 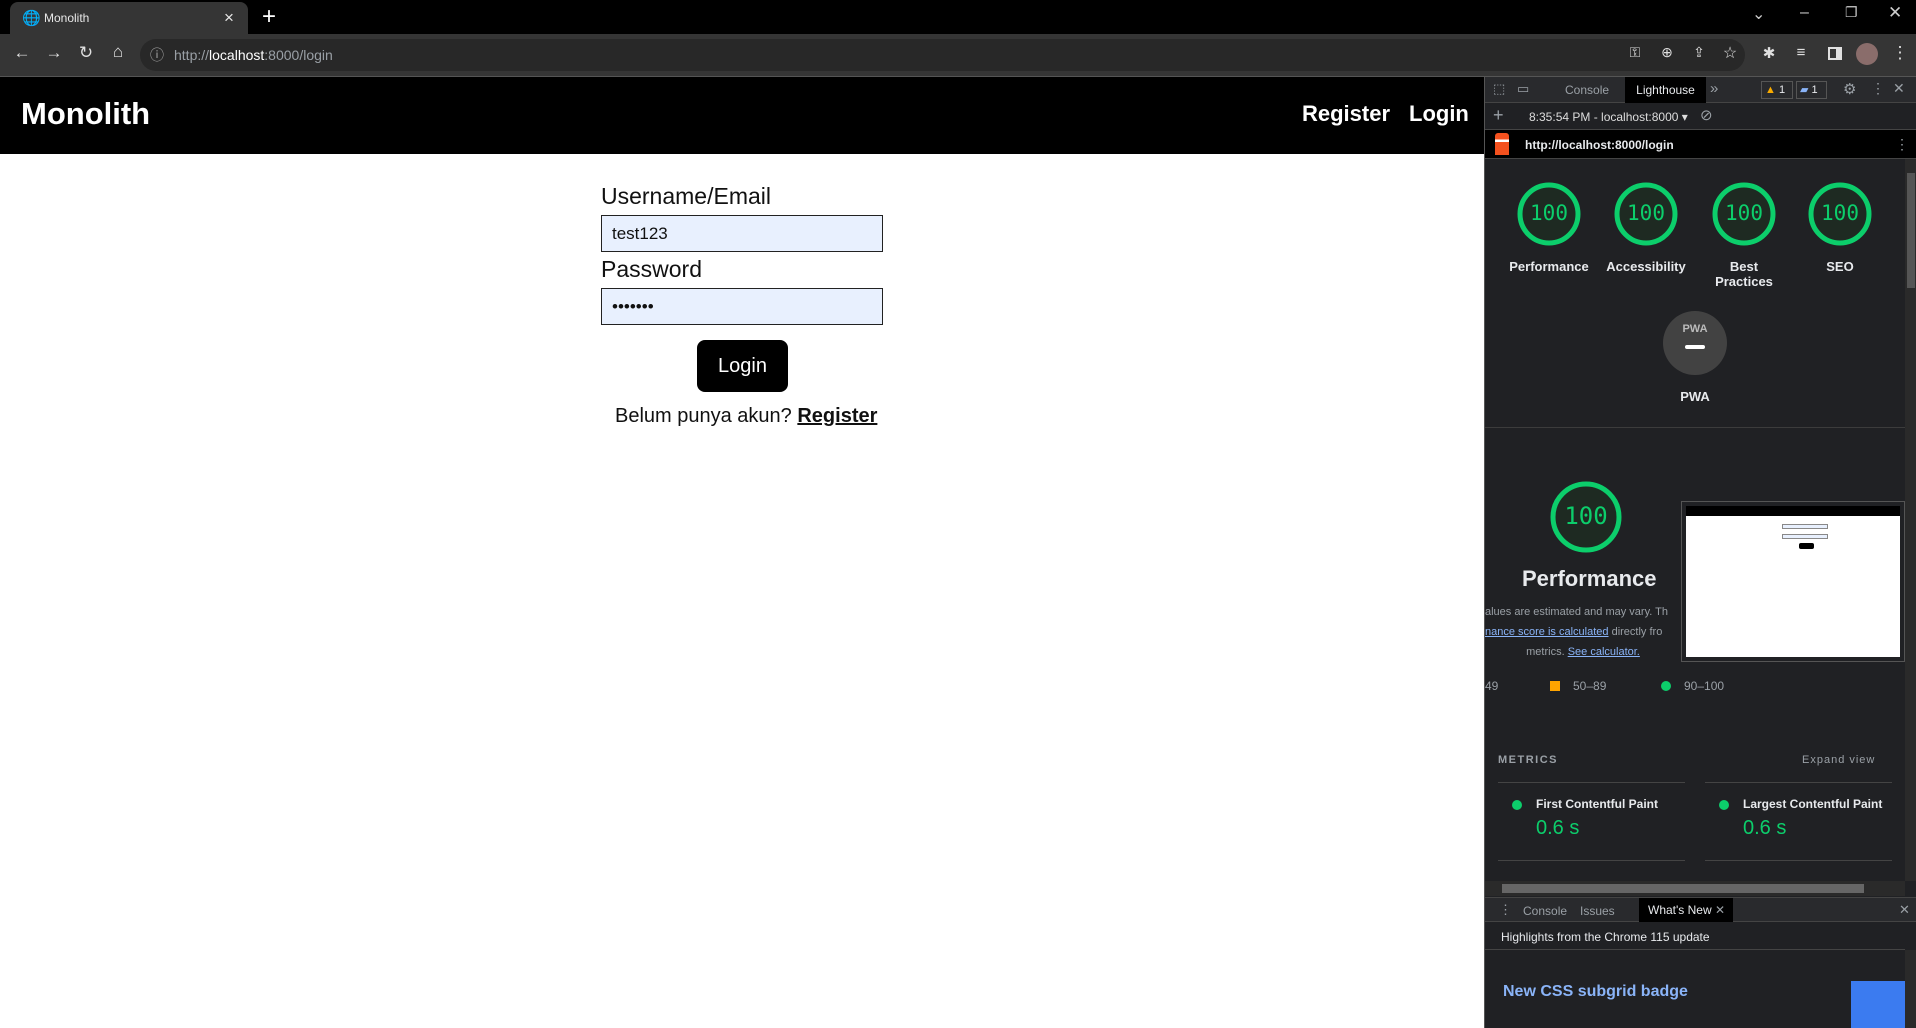 I want to click on warnings-badge: ▲ 1, so click(x=1777, y=90).